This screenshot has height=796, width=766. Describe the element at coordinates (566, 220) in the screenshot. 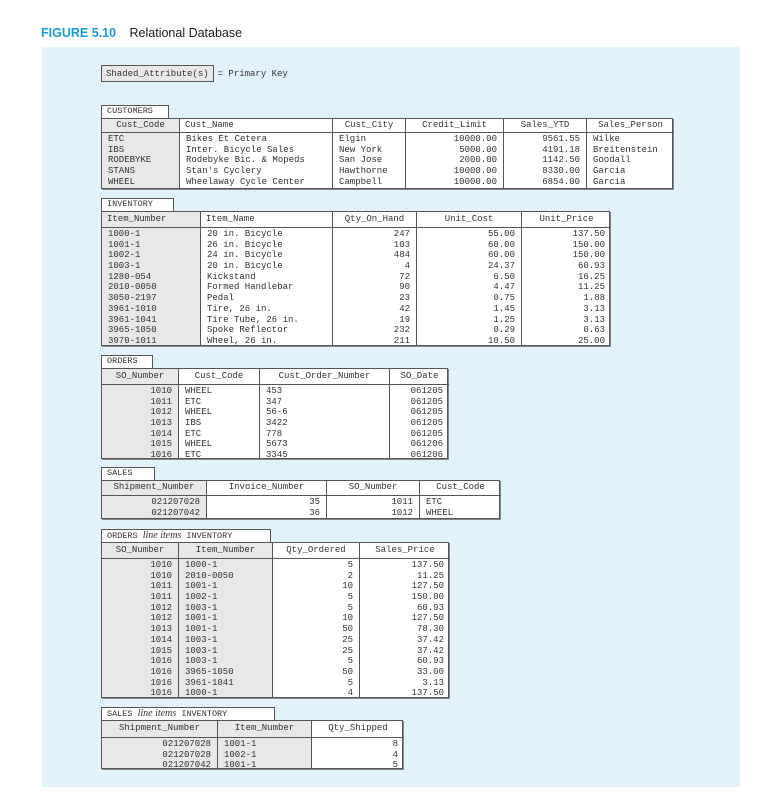

I see `column-header: Unit_Price` at that location.